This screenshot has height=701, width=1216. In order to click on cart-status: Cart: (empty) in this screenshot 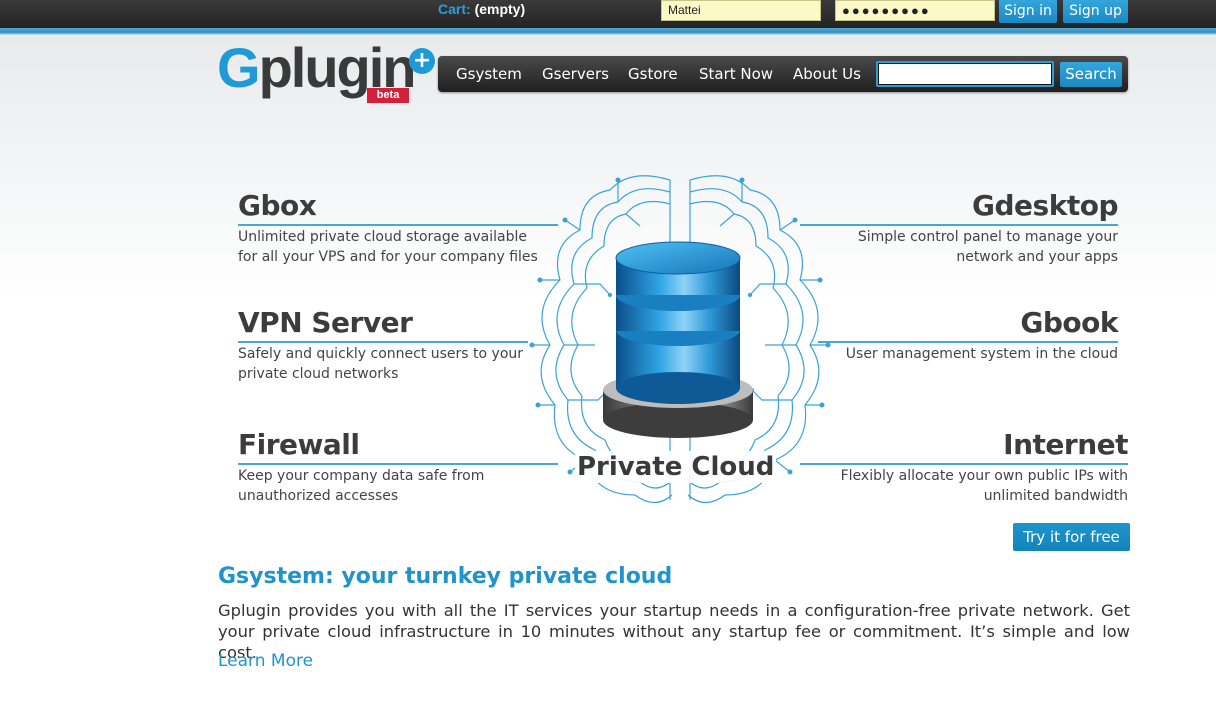, I will do `click(481, 10)`.